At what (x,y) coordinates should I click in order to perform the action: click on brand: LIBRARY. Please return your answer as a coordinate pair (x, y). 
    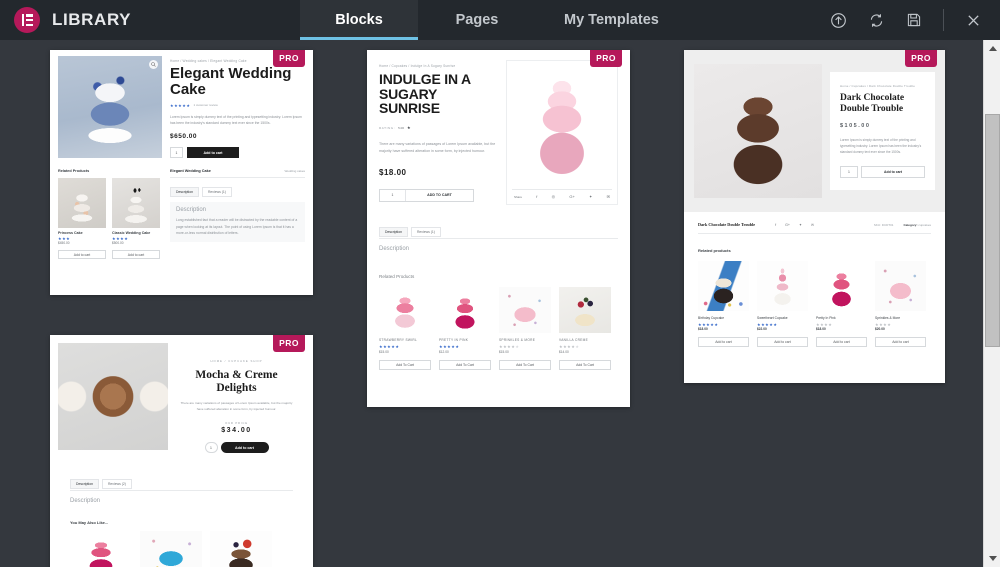
    Looking at the image, I should click on (150, 20).